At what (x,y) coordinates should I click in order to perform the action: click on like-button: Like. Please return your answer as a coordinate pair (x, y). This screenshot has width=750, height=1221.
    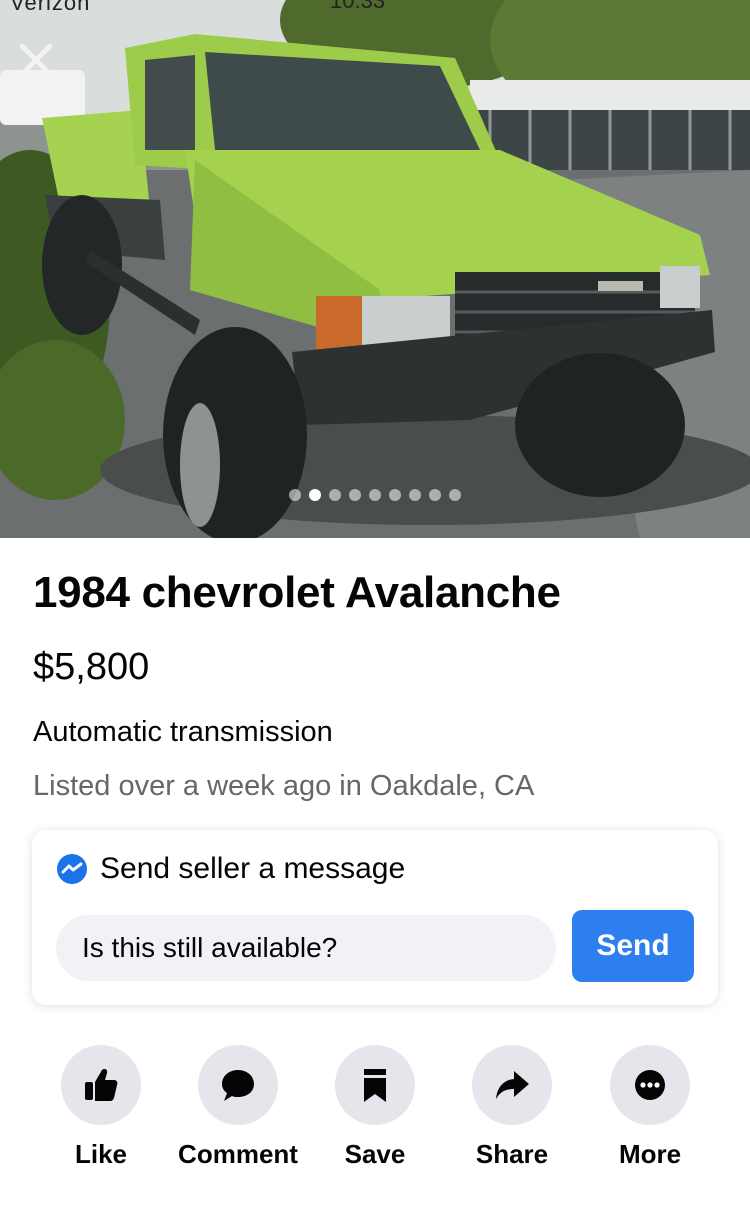
    Looking at the image, I should click on (101, 1107).